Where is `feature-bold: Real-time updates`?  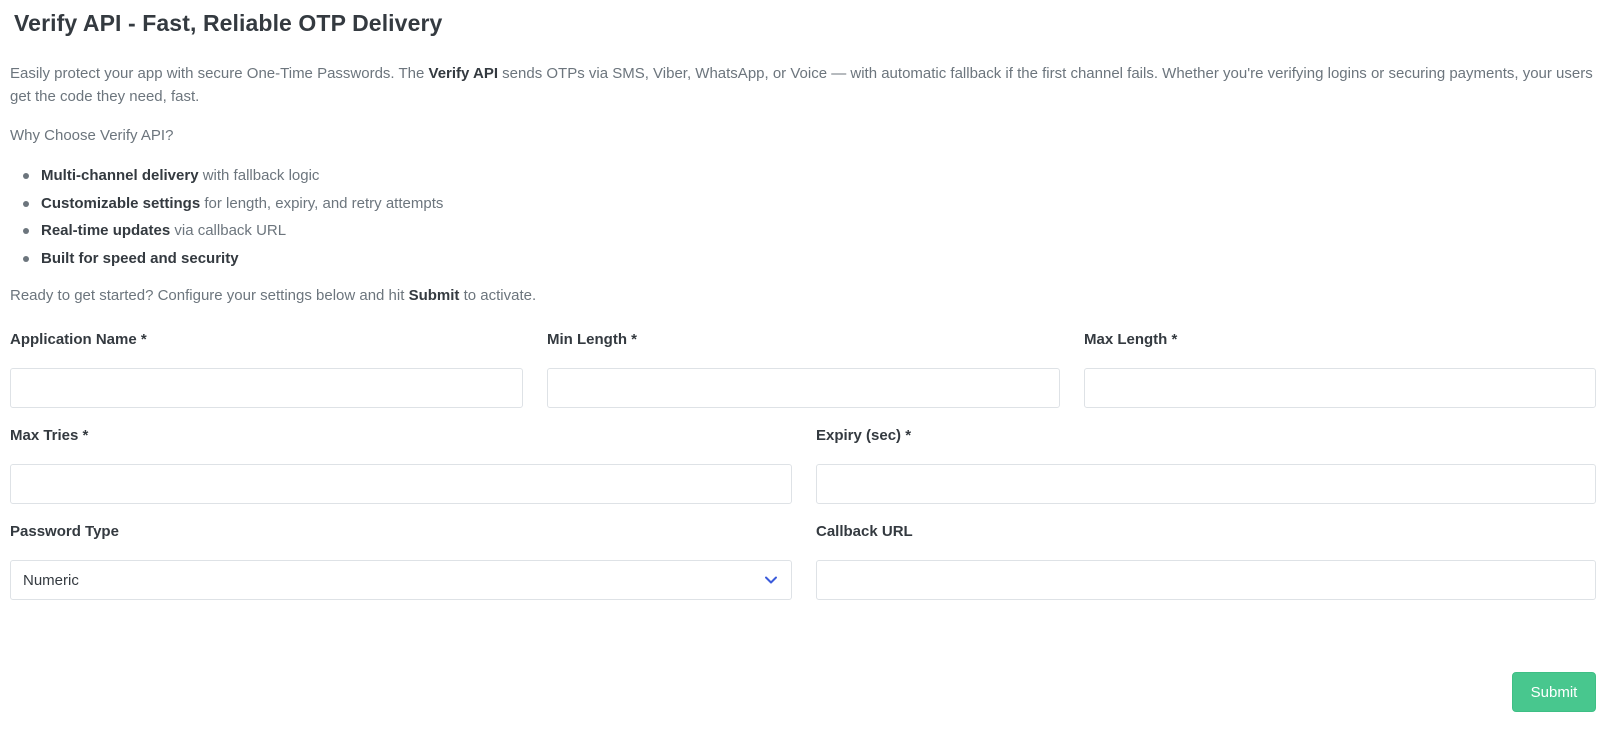 feature-bold: Real-time updates is located at coordinates (106, 230).